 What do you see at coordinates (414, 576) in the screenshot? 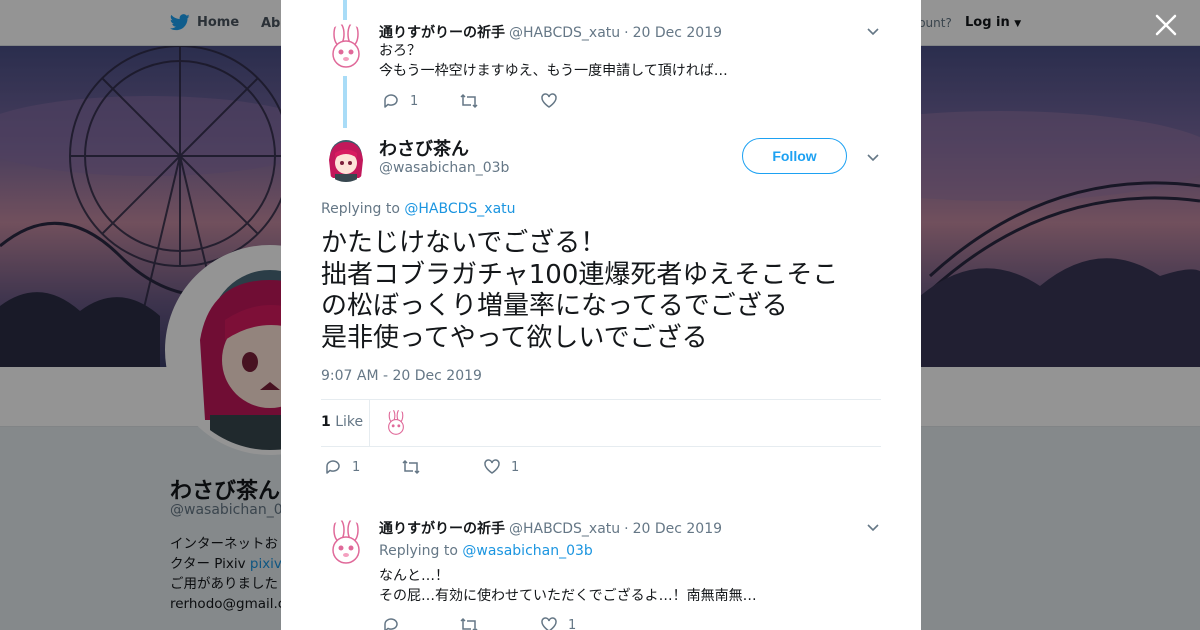
I see `tweet-text-line: なんと…！` at bounding box center [414, 576].